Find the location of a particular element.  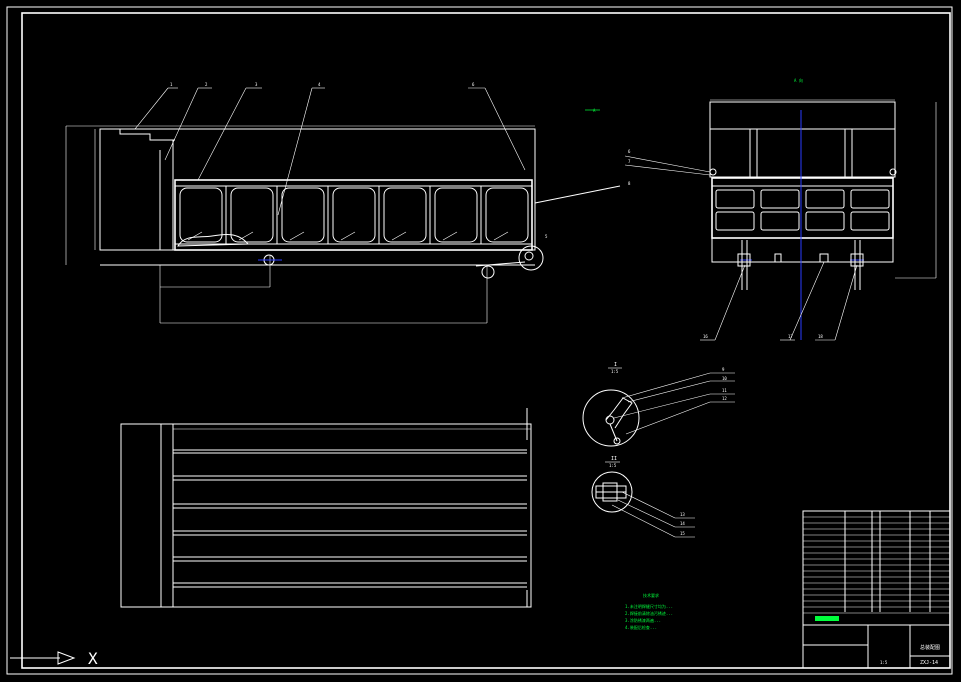

balloon: 17 is located at coordinates (790, 336).